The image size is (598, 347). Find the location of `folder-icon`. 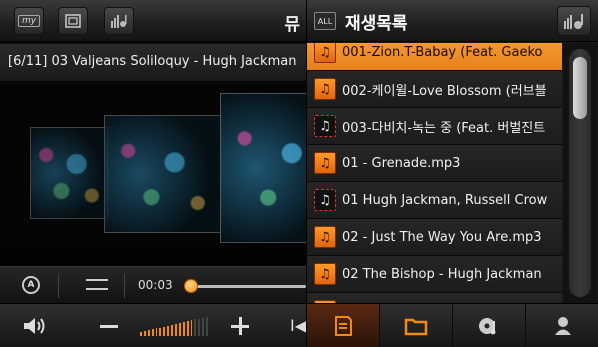

folder-icon is located at coordinates (416, 327).